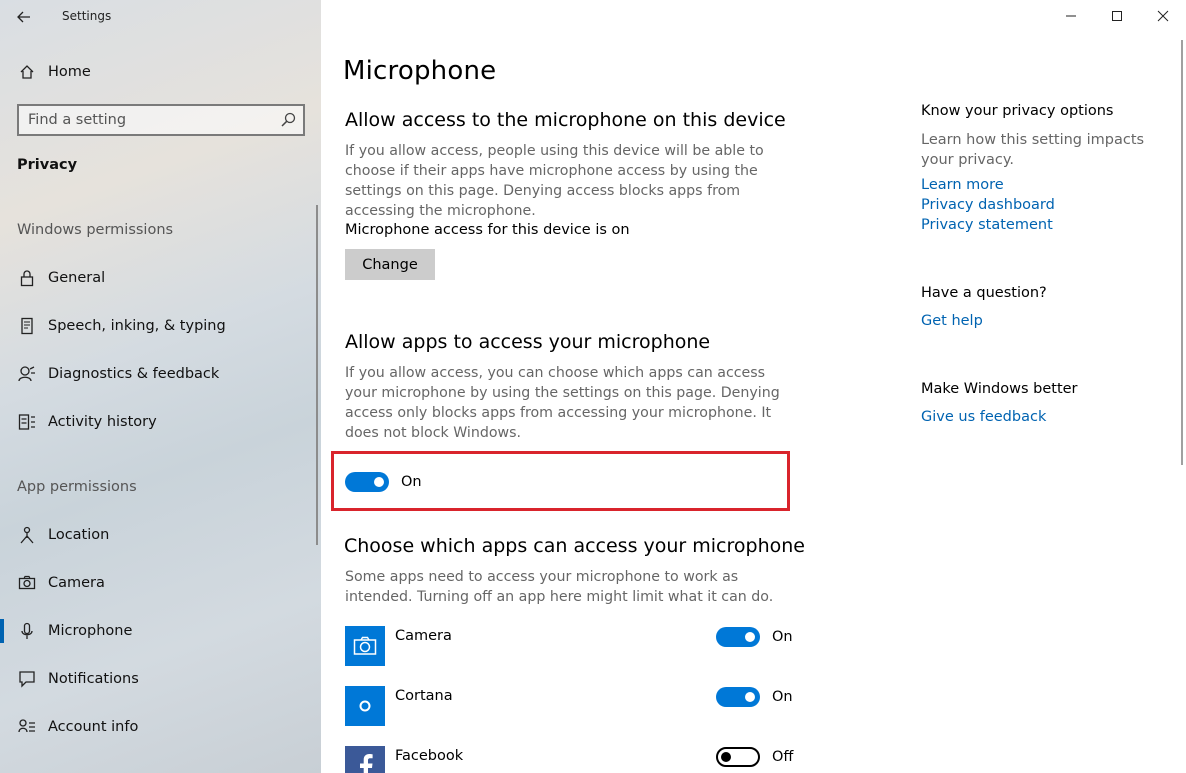  I want to click on diagnostics-icon, so click(27, 374).